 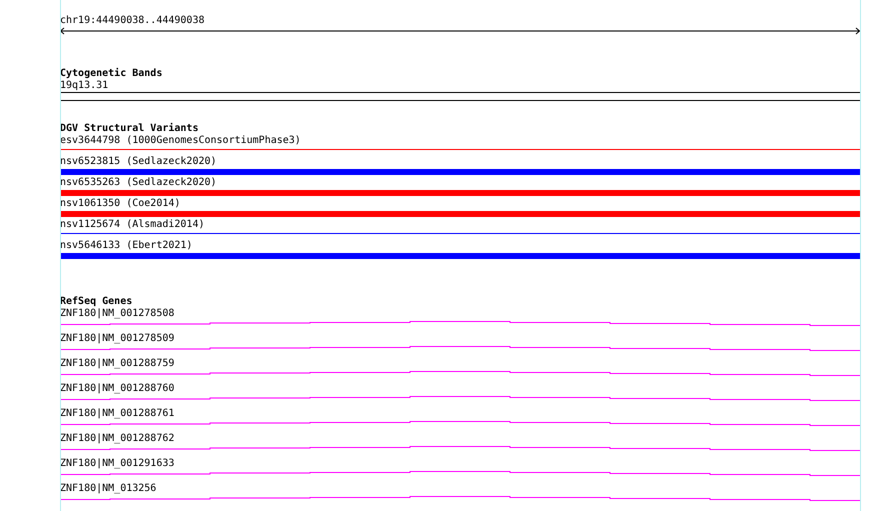 What do you see at coordinates (111, 74) in the screenshot?
I see `track-title: Cytogenetic Bands` at bounding box center [111, 74].